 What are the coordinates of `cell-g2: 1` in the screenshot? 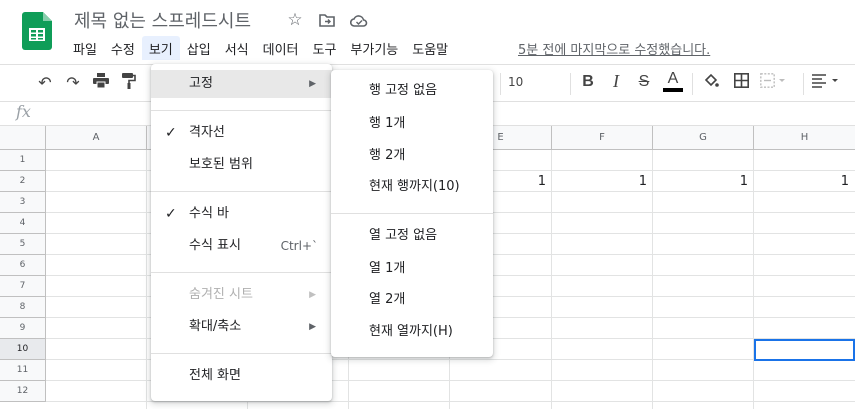 It's located at (703, 181).